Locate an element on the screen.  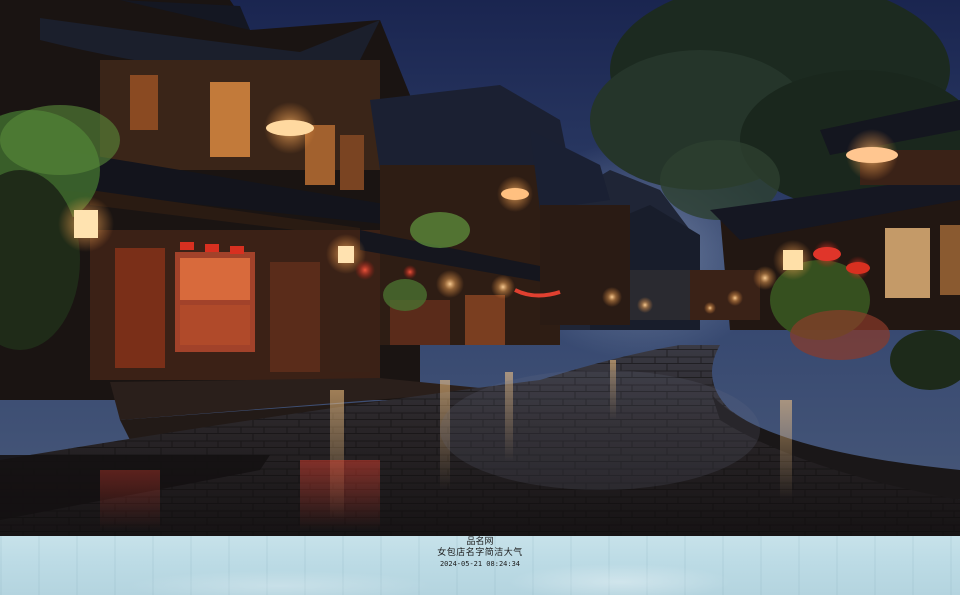
caption-timestamp: 2024-05-21 08:24:34 is located at coordinates (480, 564).